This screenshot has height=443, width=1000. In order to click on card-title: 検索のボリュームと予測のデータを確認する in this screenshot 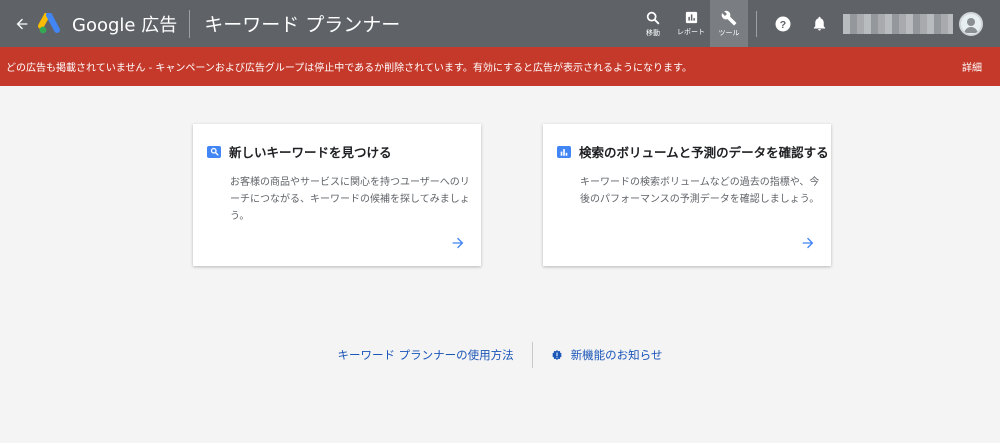, I will do `click(704, 152)`.